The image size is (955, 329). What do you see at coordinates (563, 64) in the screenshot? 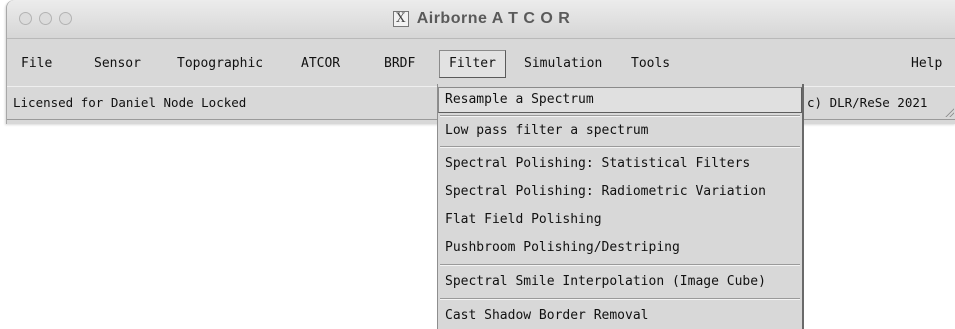
I see `menu-simulation: Simulation` at bounding box center [563, 64].